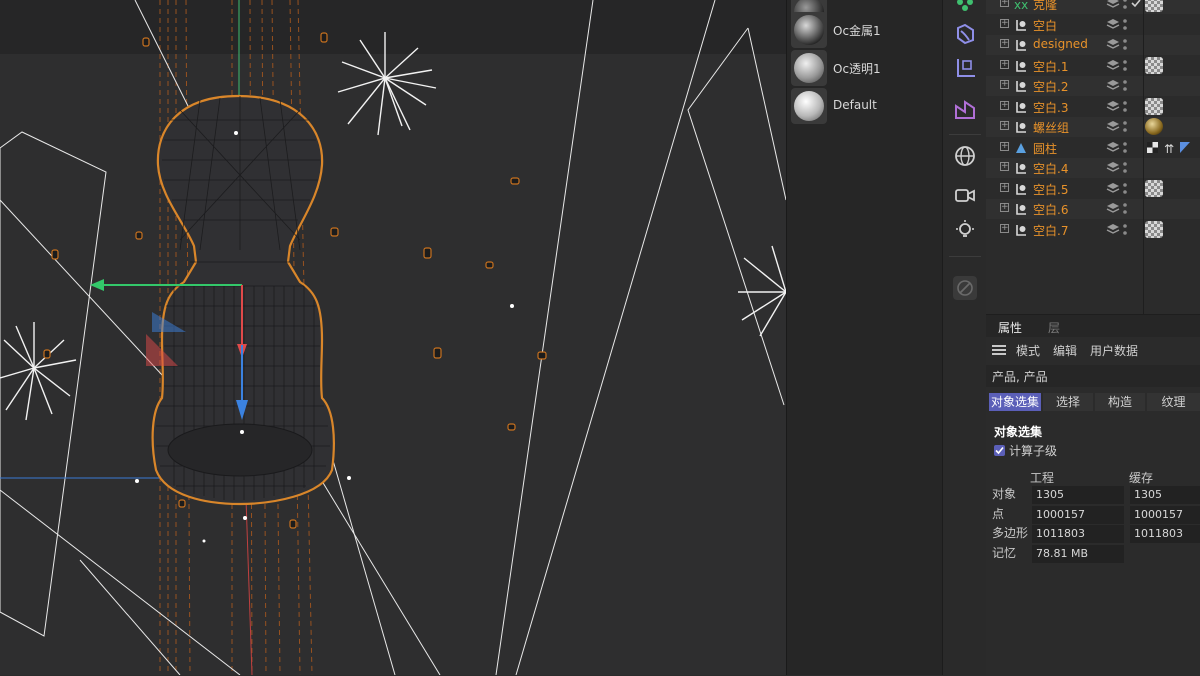 The image size is (1200, 676). Describe the element at coordinates (1093, 107) in the screenshot. I see `object-row: + 空白.3` at that location.